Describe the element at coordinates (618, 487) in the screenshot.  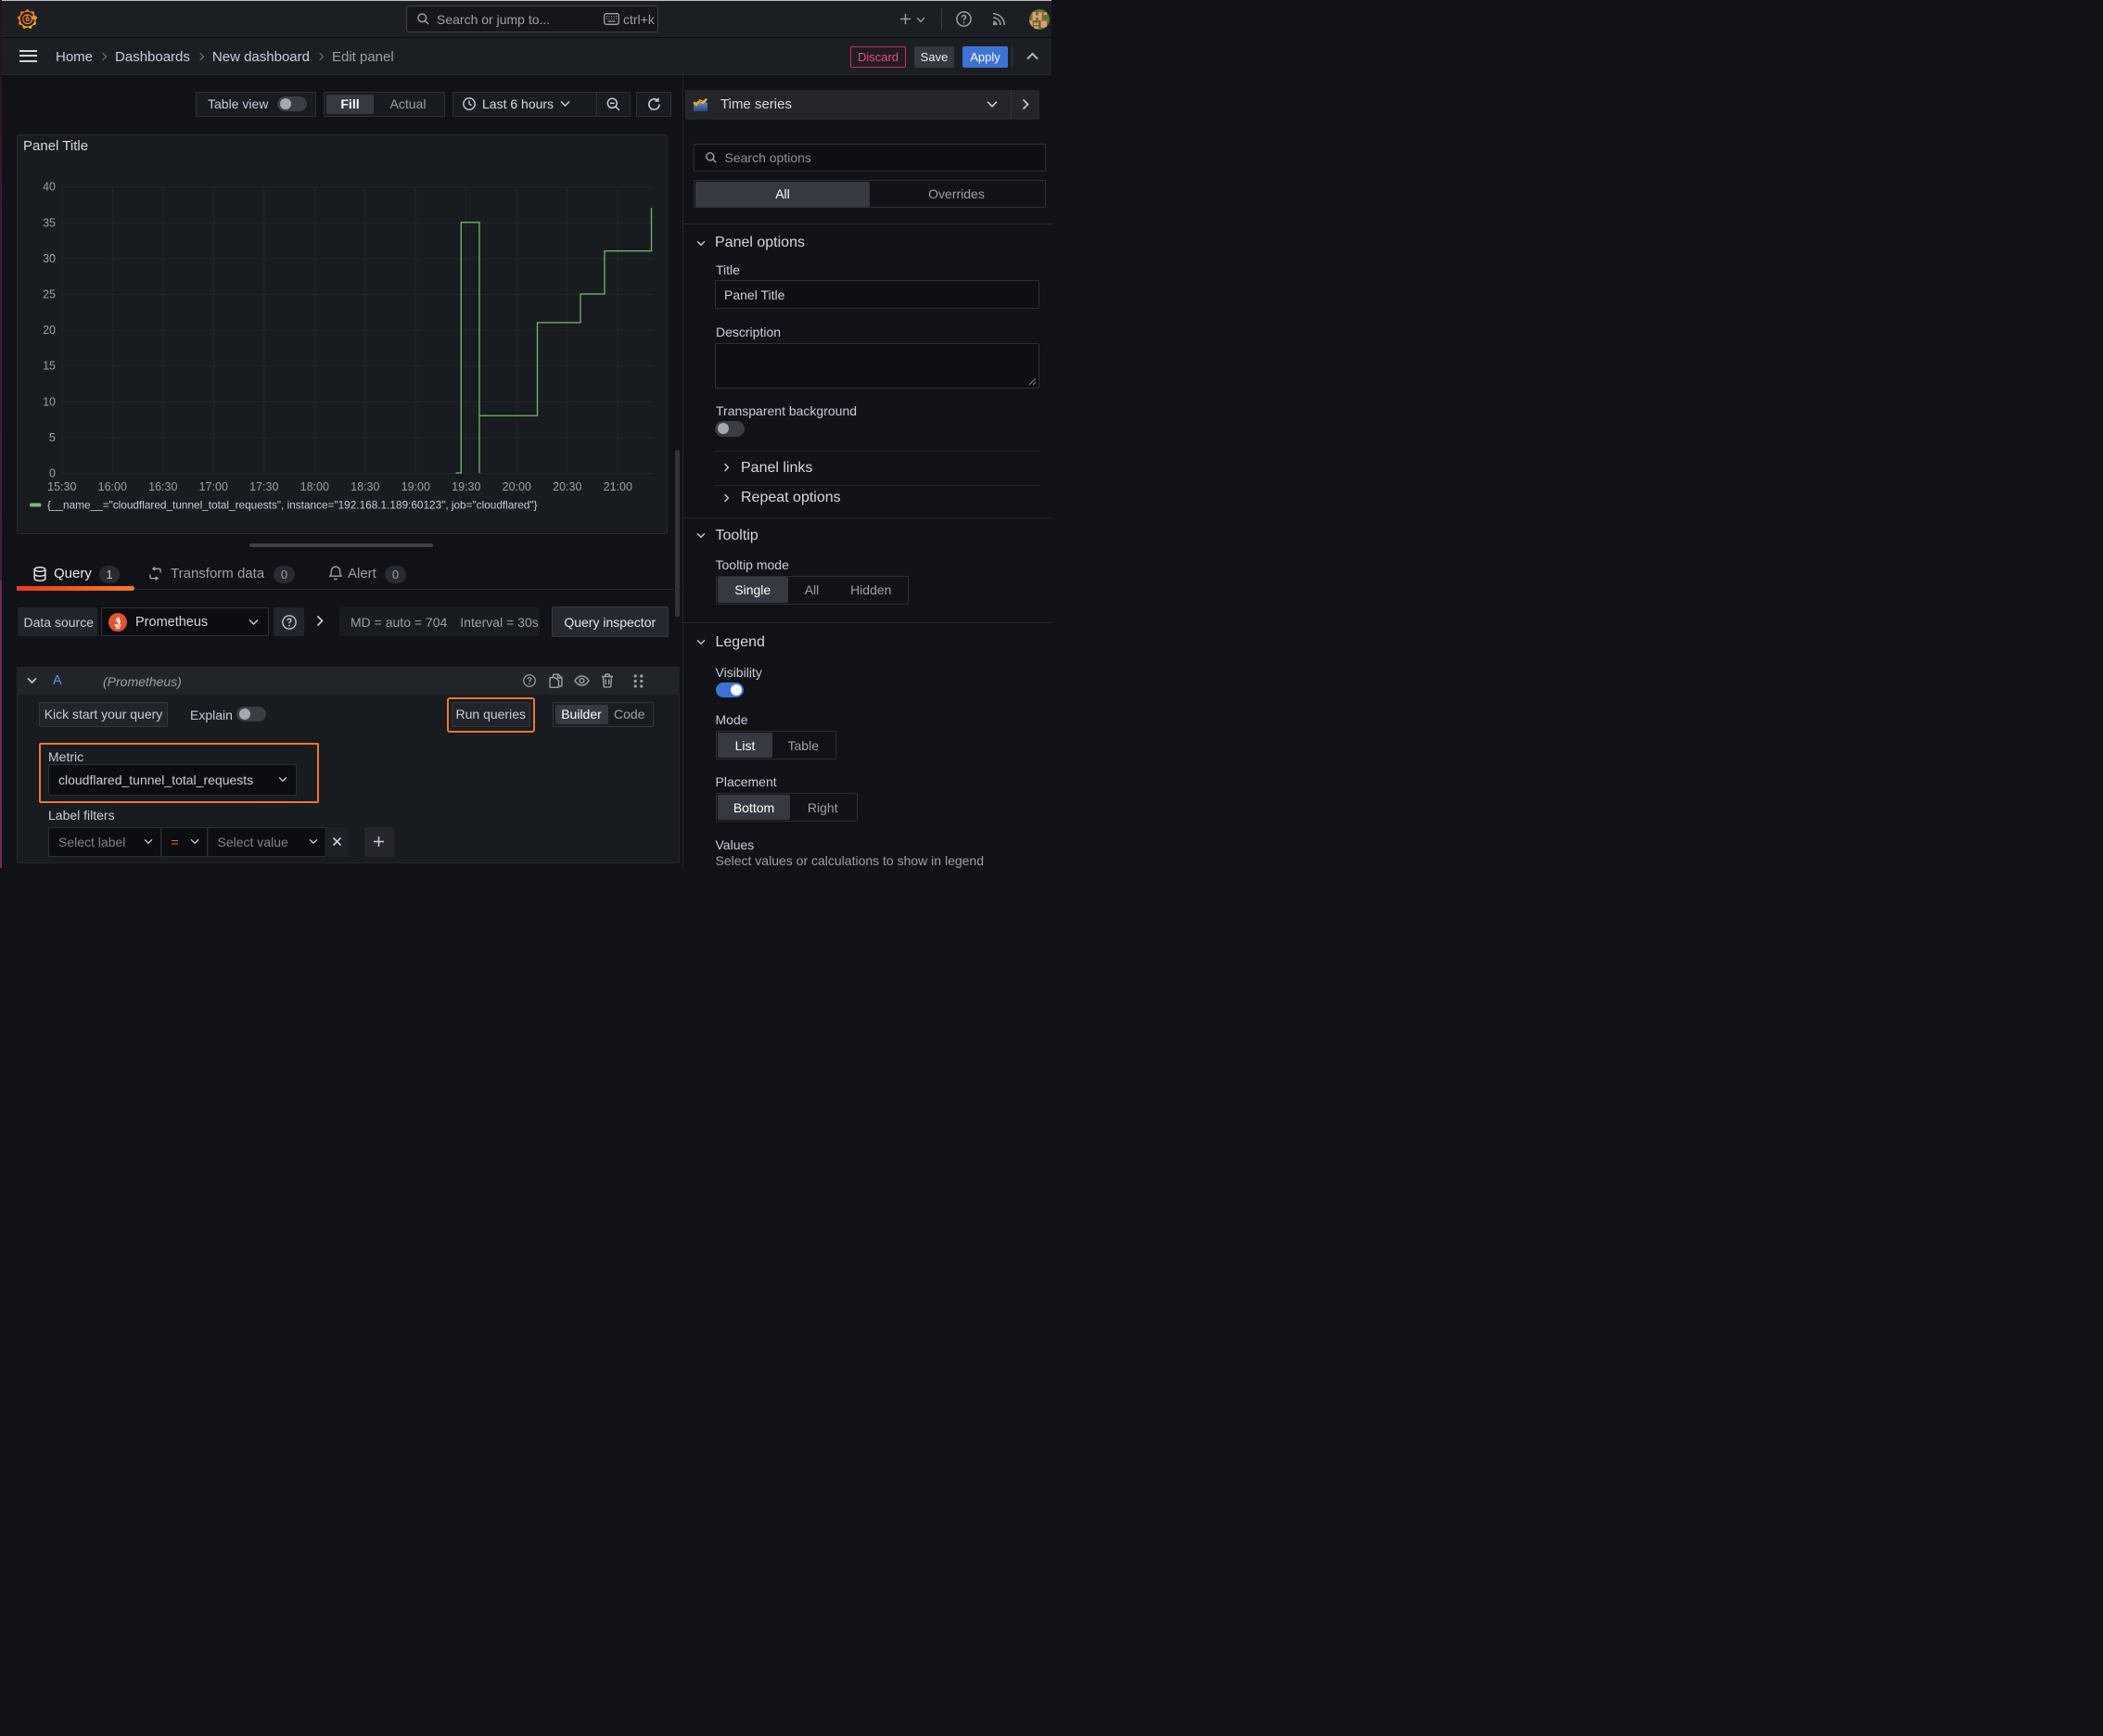
I see `svg-text: 21:00` at that location.